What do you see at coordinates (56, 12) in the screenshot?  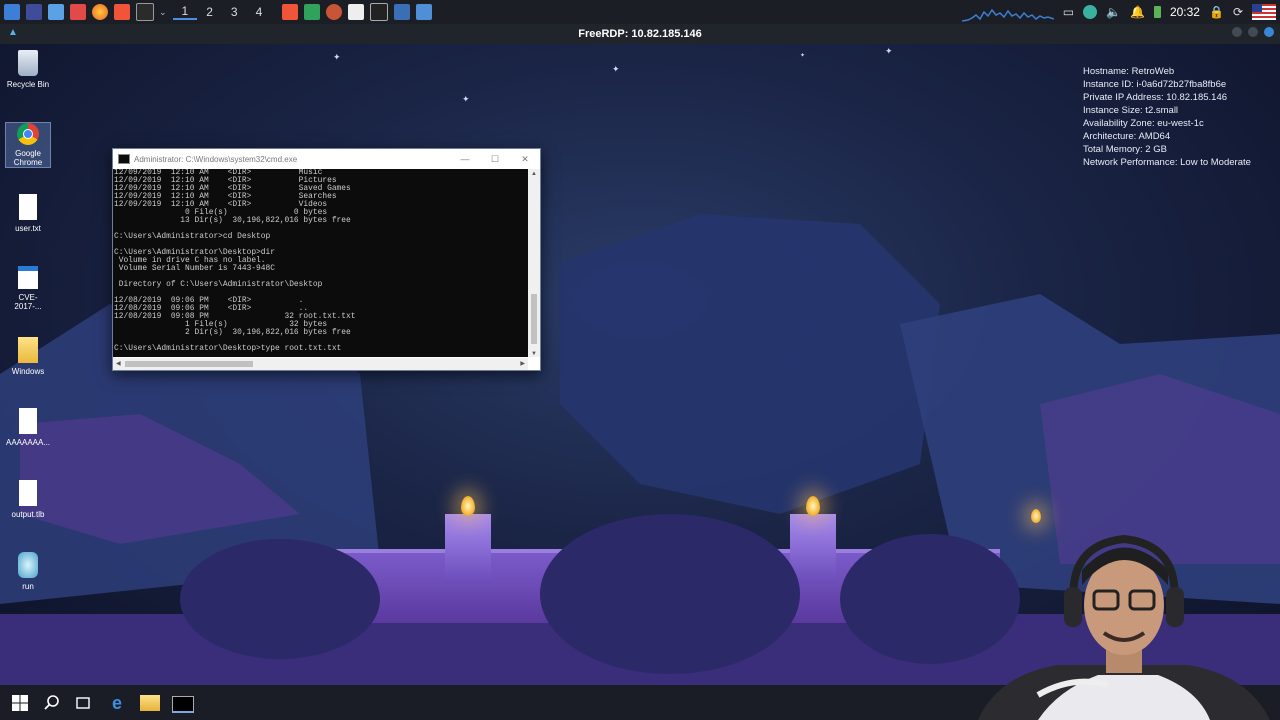 I see `files-icon` at bounding box center [56, 12].